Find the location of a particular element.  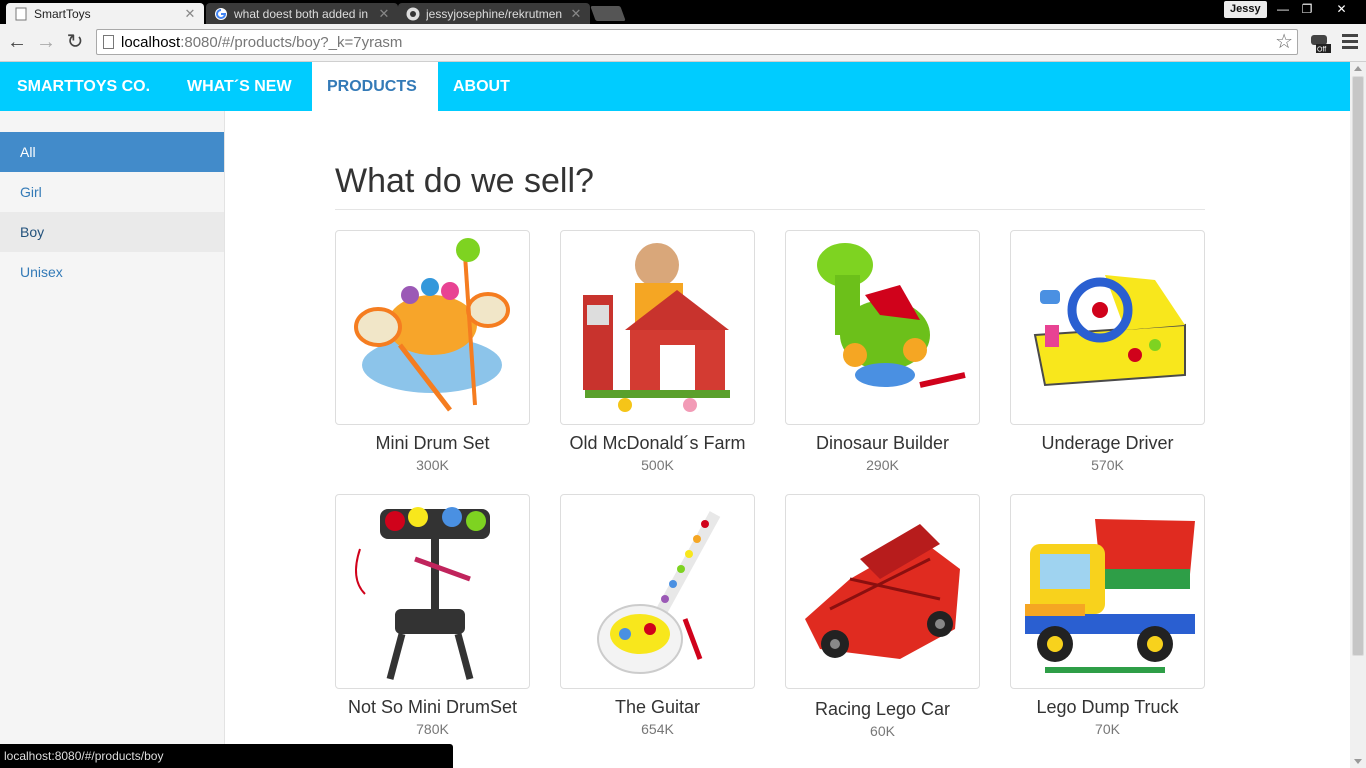

product-name: Lego Dump Truck is located at coordinates (1107, 707).